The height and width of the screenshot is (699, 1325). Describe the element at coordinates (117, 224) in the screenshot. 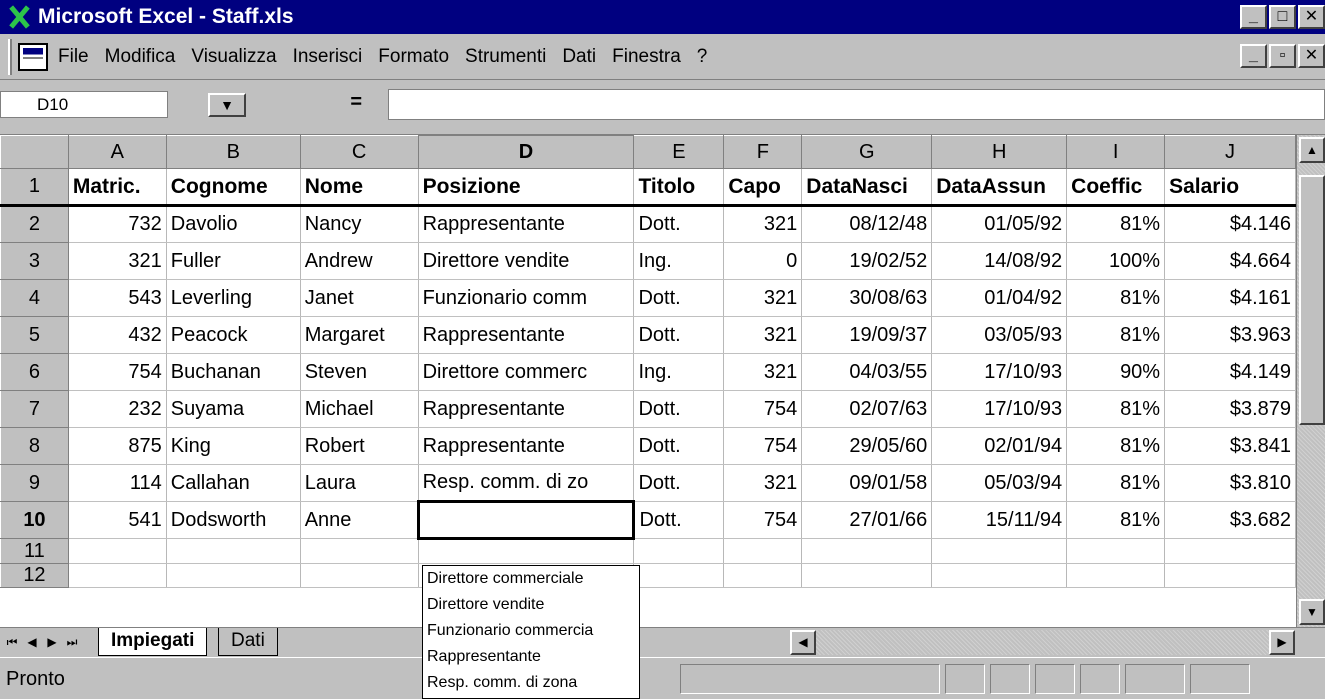

I see `cell-a2: 732` at that location.